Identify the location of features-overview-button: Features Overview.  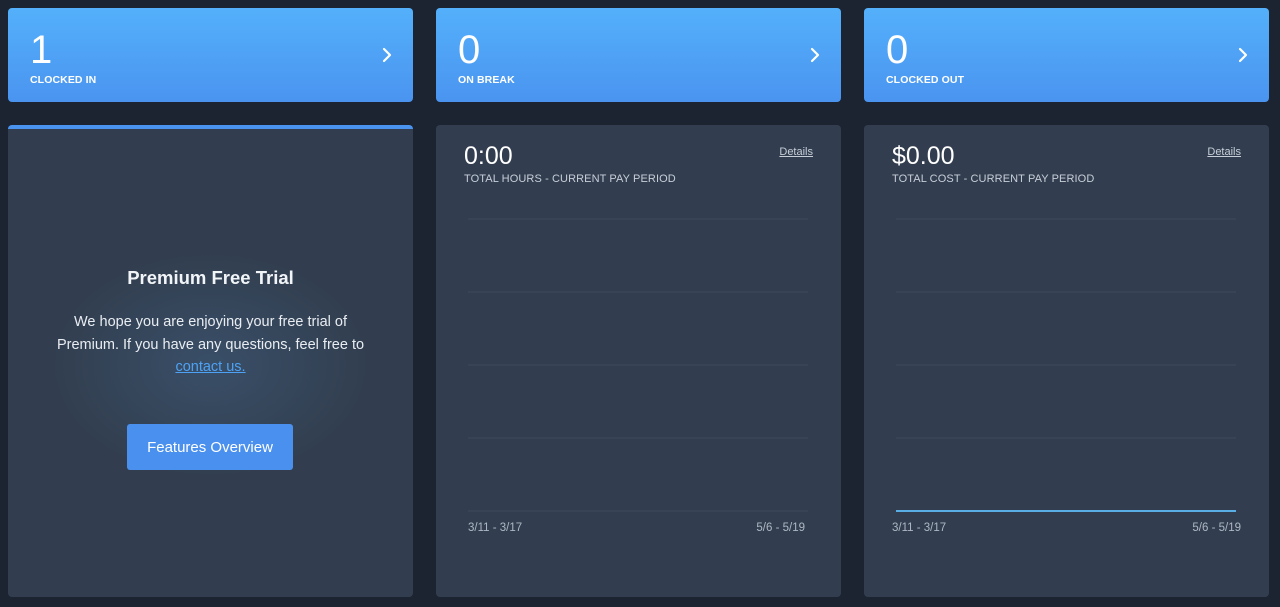
(210, 447).